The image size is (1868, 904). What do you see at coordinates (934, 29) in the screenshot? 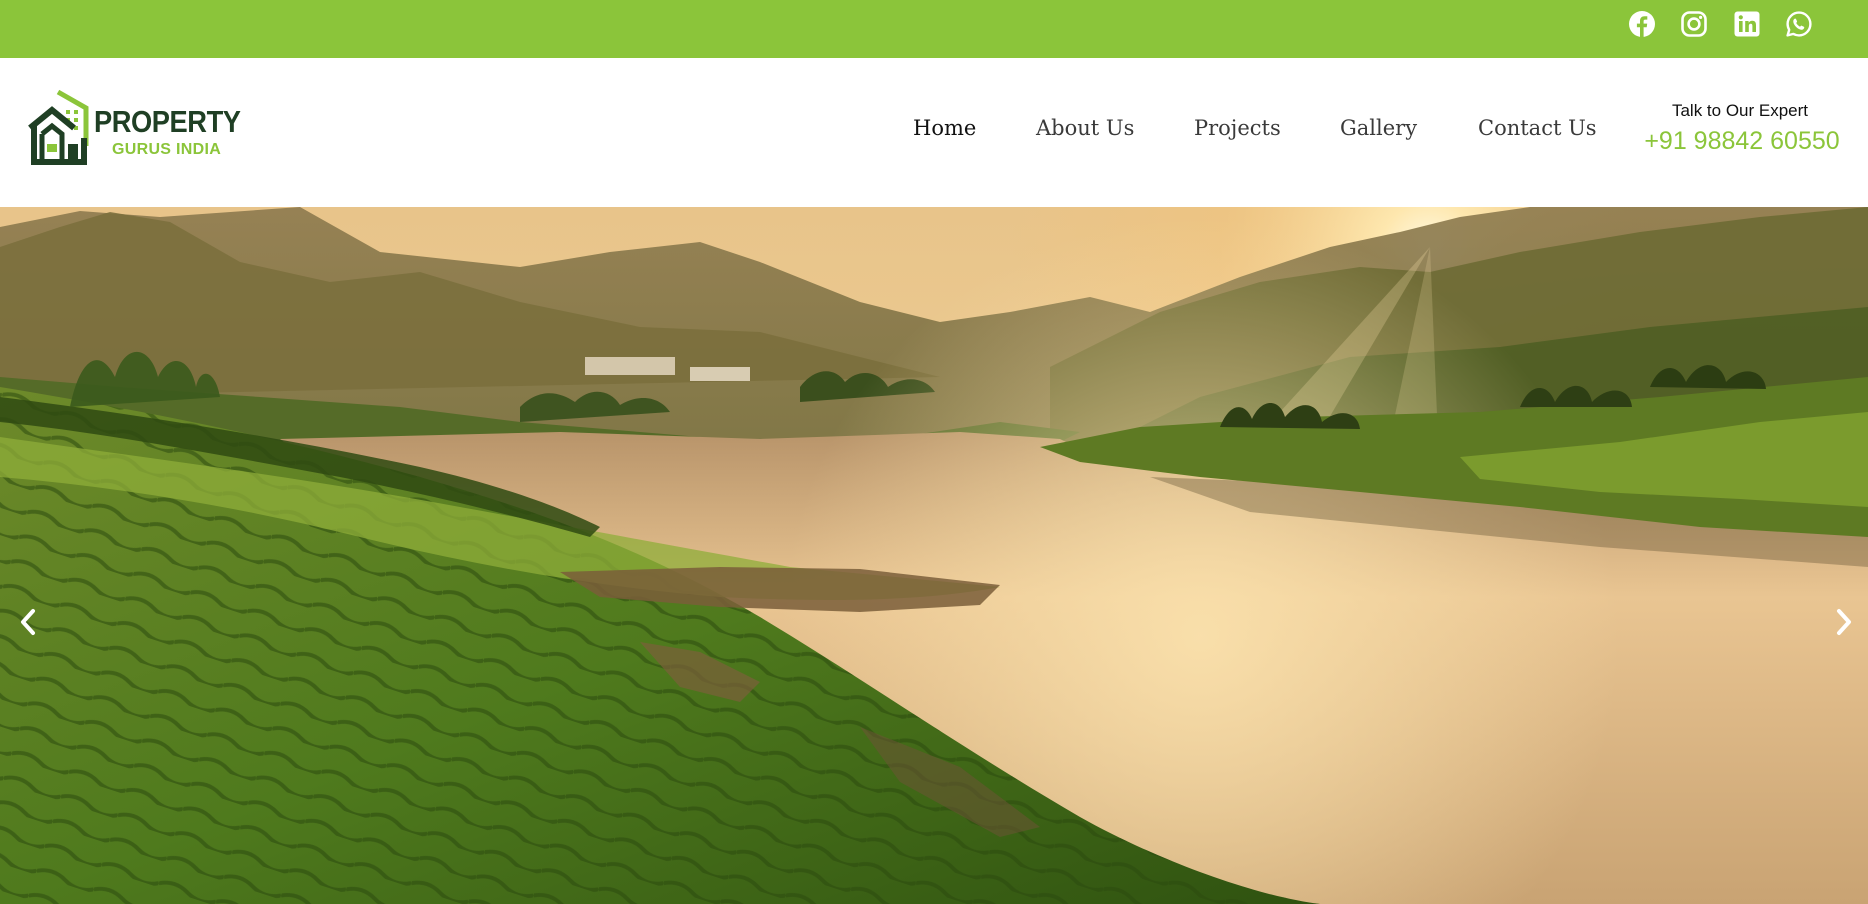
I see `top-bar` at bounding box center [934, 29].